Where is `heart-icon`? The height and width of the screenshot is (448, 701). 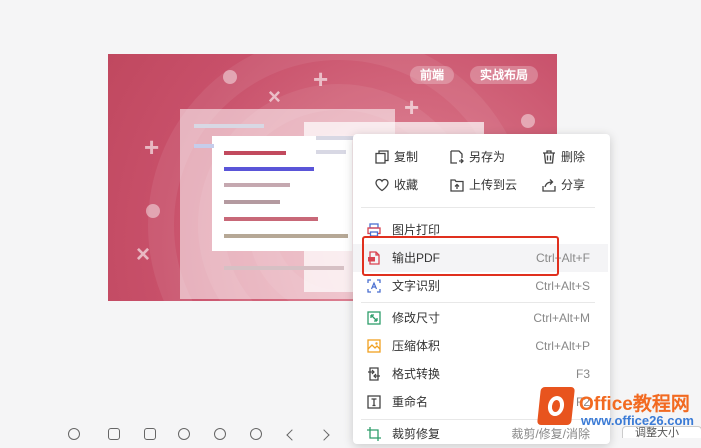 heart-icon is located at coordinates (382, 185).